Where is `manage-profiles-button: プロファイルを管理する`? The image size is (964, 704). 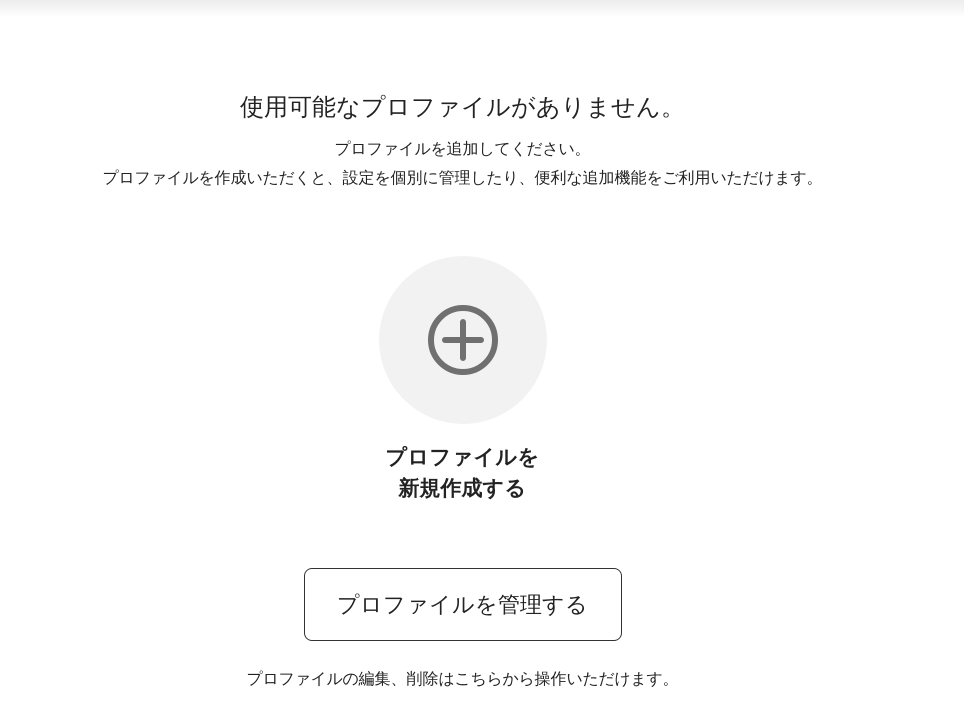 manage-profiles-button: プロファイルを管理する is located at coordinates (463, 604).